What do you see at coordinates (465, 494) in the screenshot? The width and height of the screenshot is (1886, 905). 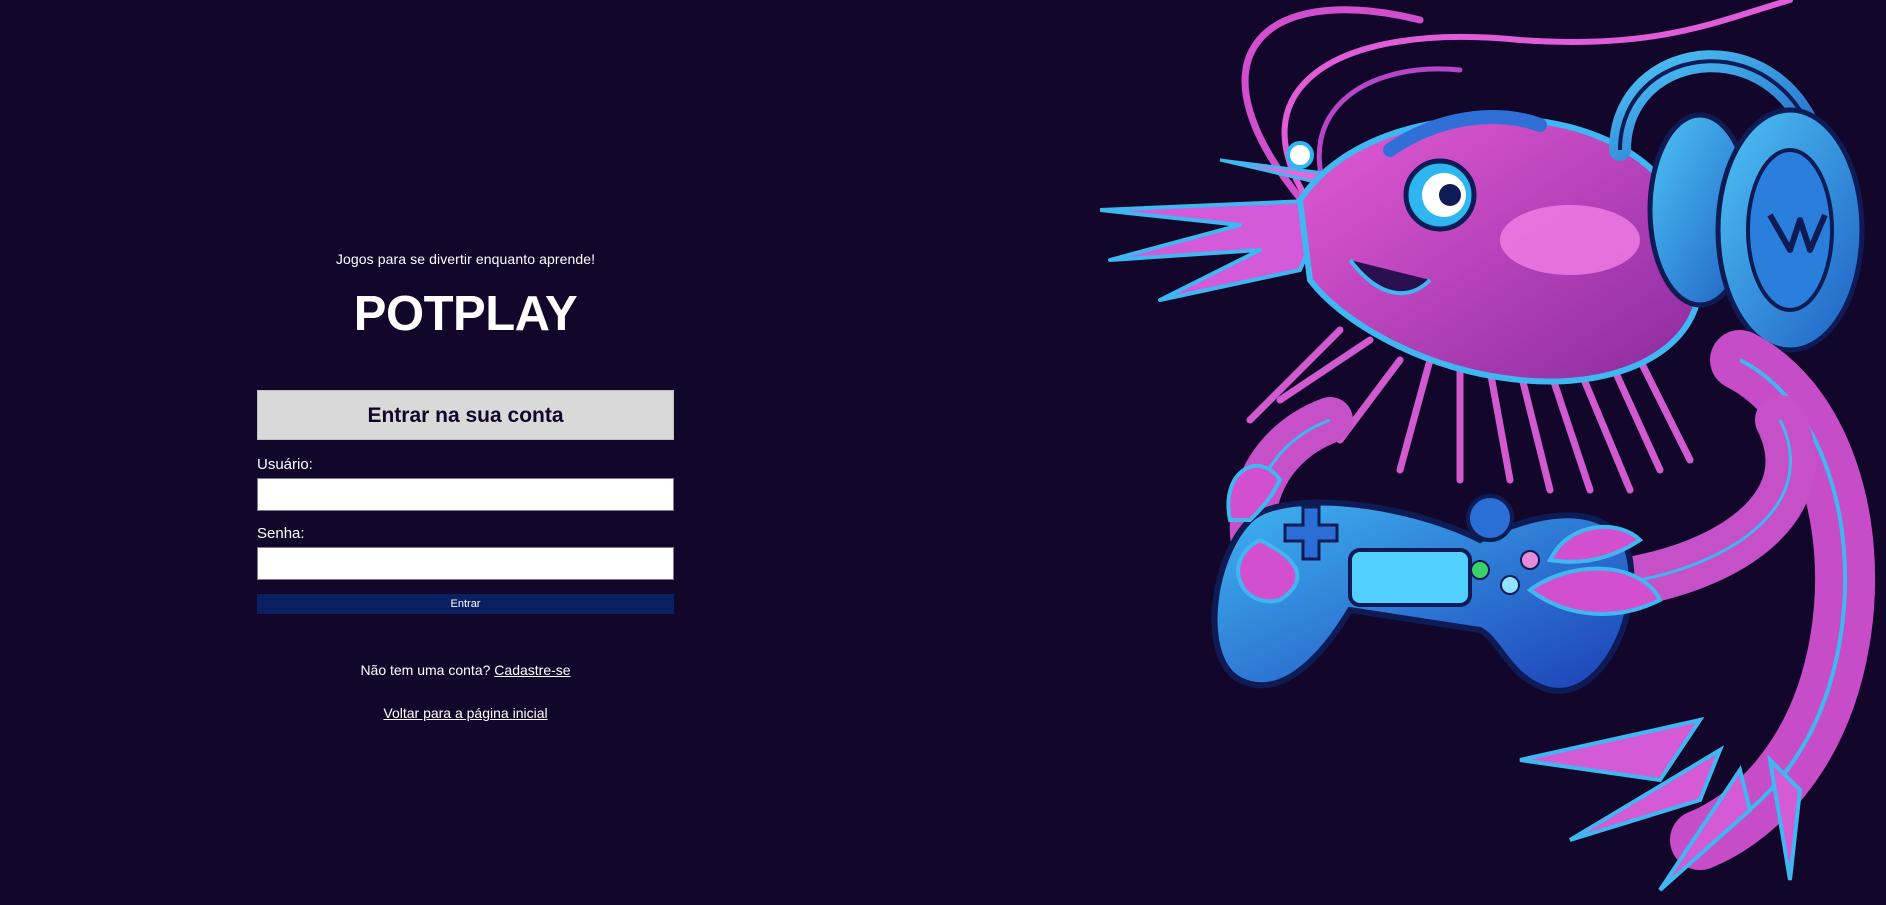 I see `username-input` at bounding box center [465, 494].